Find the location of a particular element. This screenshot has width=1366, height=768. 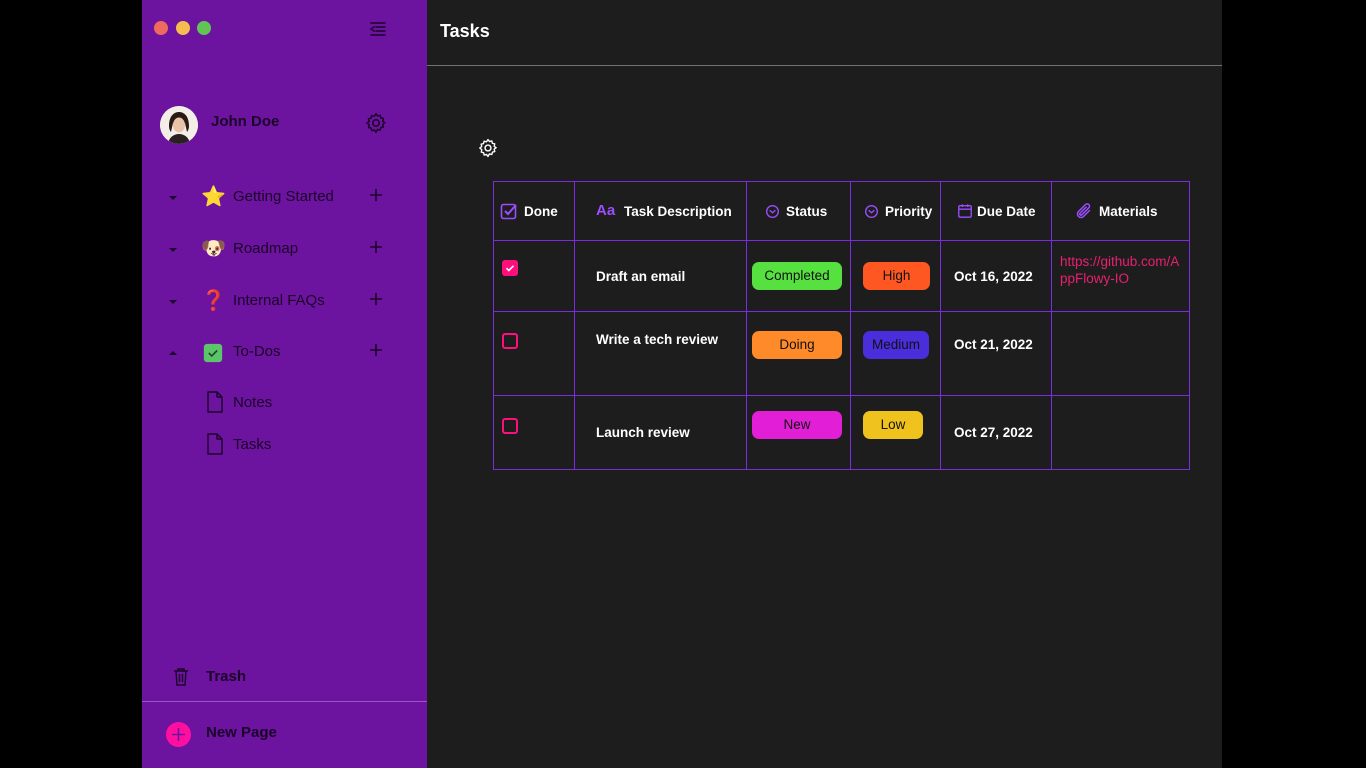

star-icon: ⭐ is located at coordinates (213, 197).